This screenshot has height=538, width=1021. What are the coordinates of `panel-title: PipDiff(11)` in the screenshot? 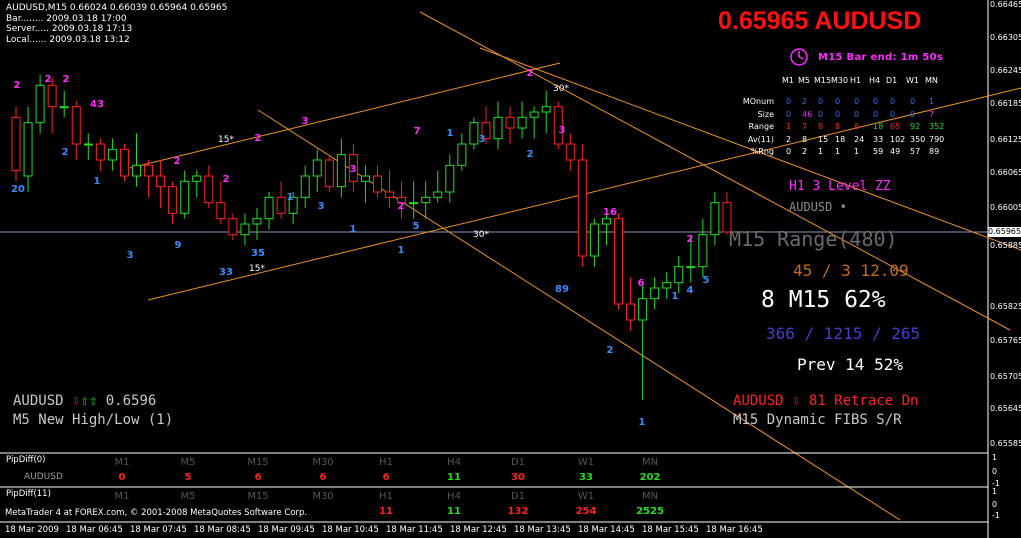 It's located at (28, 494).